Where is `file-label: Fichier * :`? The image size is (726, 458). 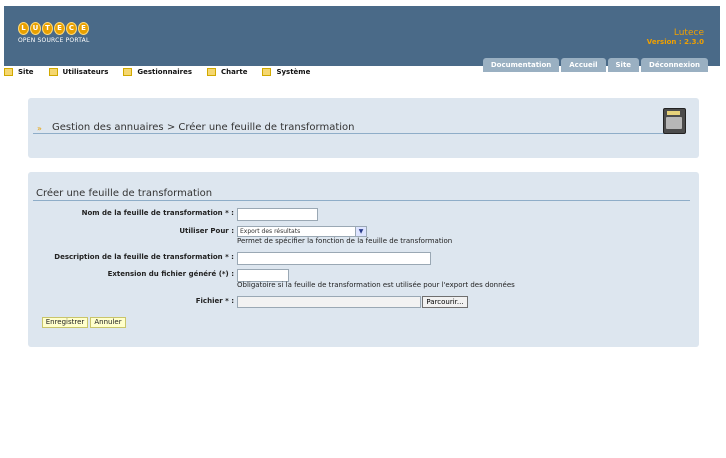 file-label: Fichier * : is located at coordinates (214, 301).